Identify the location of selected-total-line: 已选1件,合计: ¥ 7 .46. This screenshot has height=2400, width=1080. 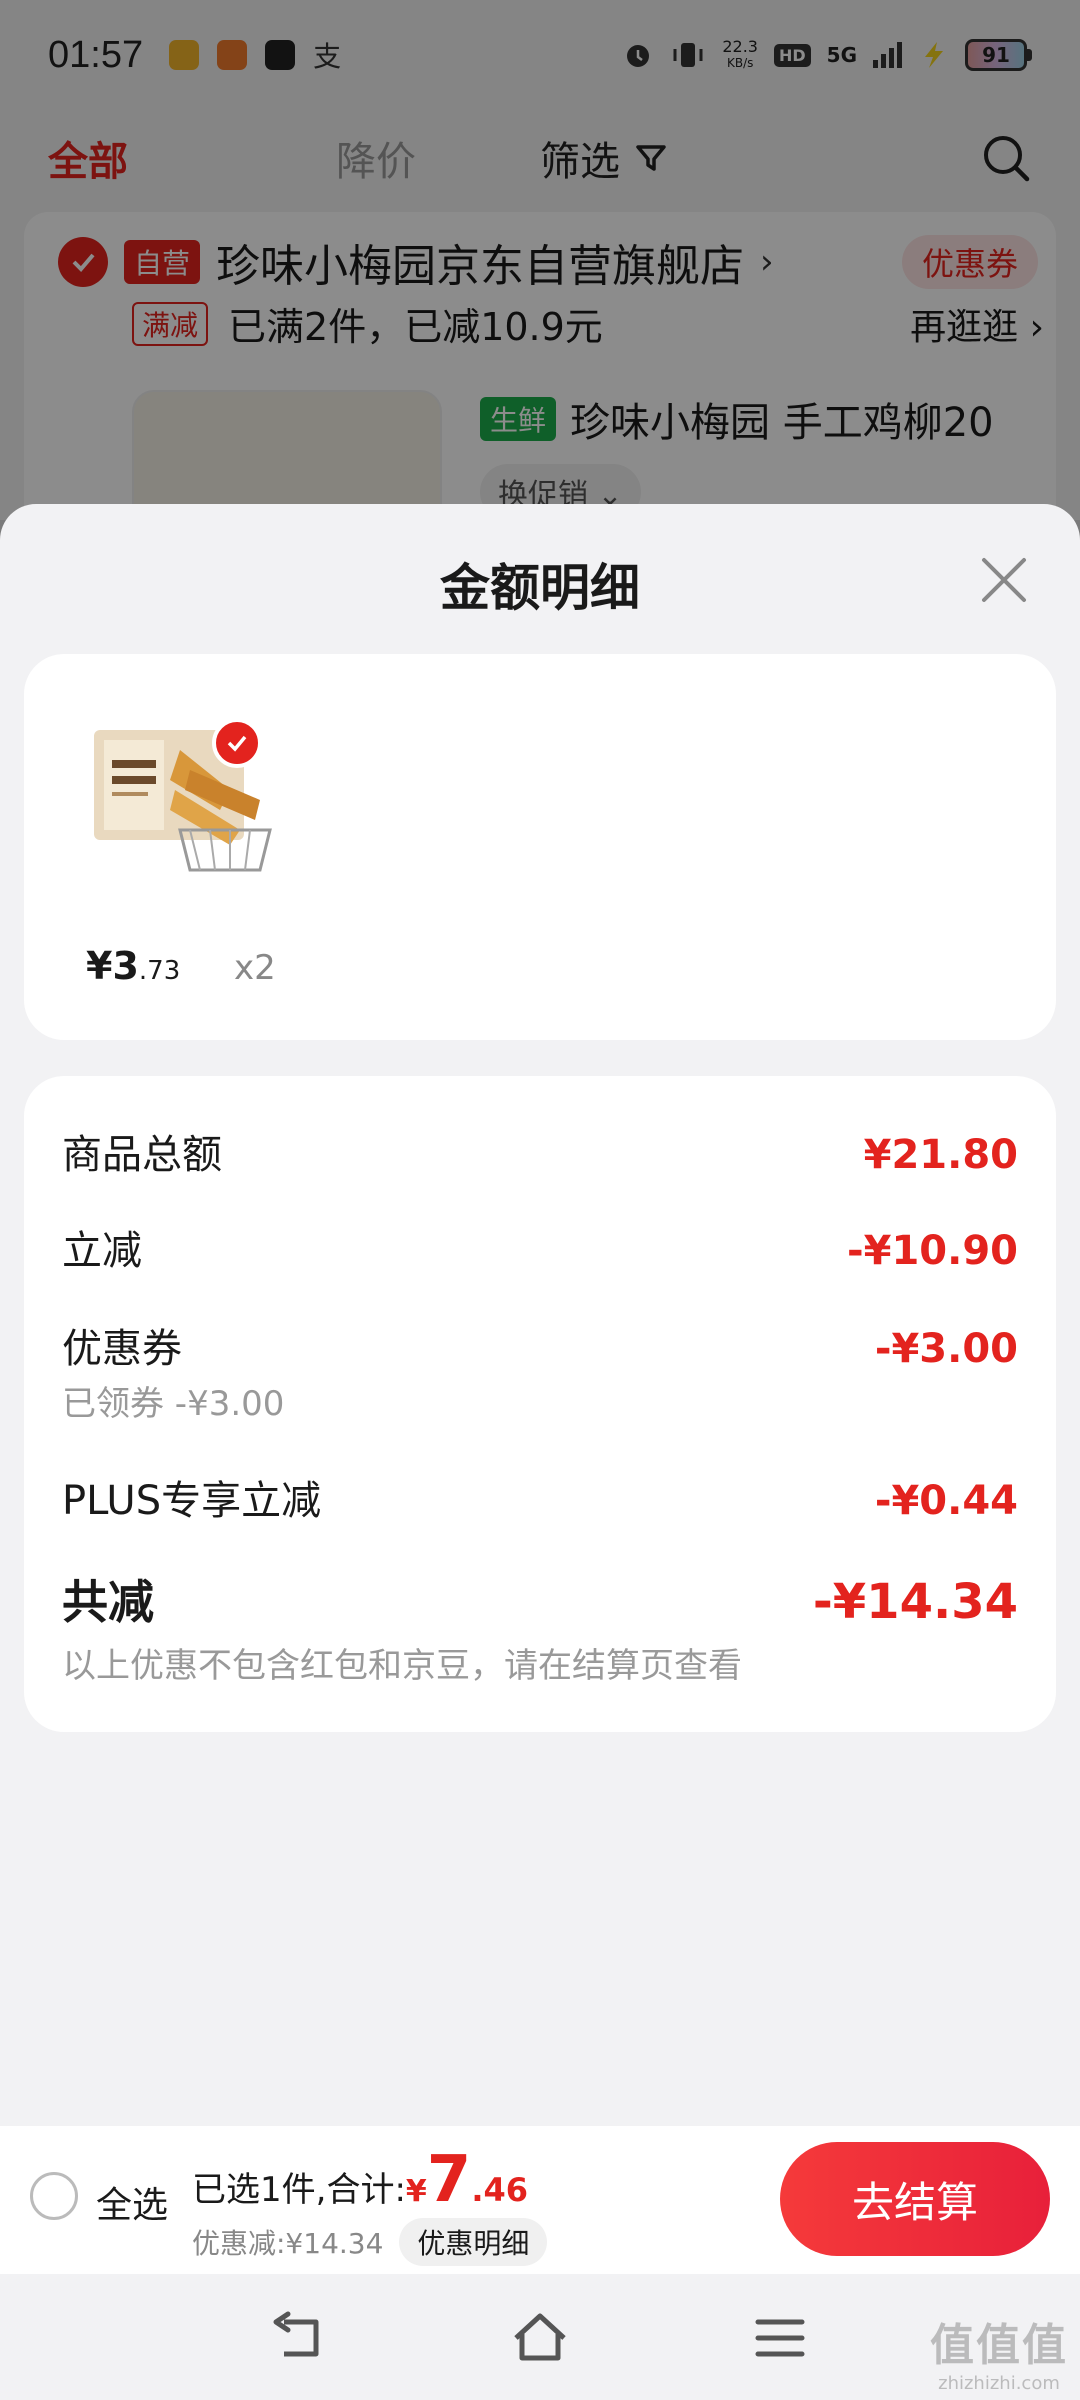
(360, 2180).